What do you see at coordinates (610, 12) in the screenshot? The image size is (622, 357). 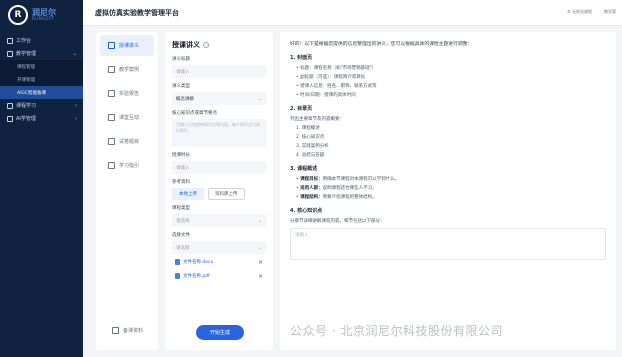 I see `header-link-teaching: 教学管` at bounding box center [610, 12].